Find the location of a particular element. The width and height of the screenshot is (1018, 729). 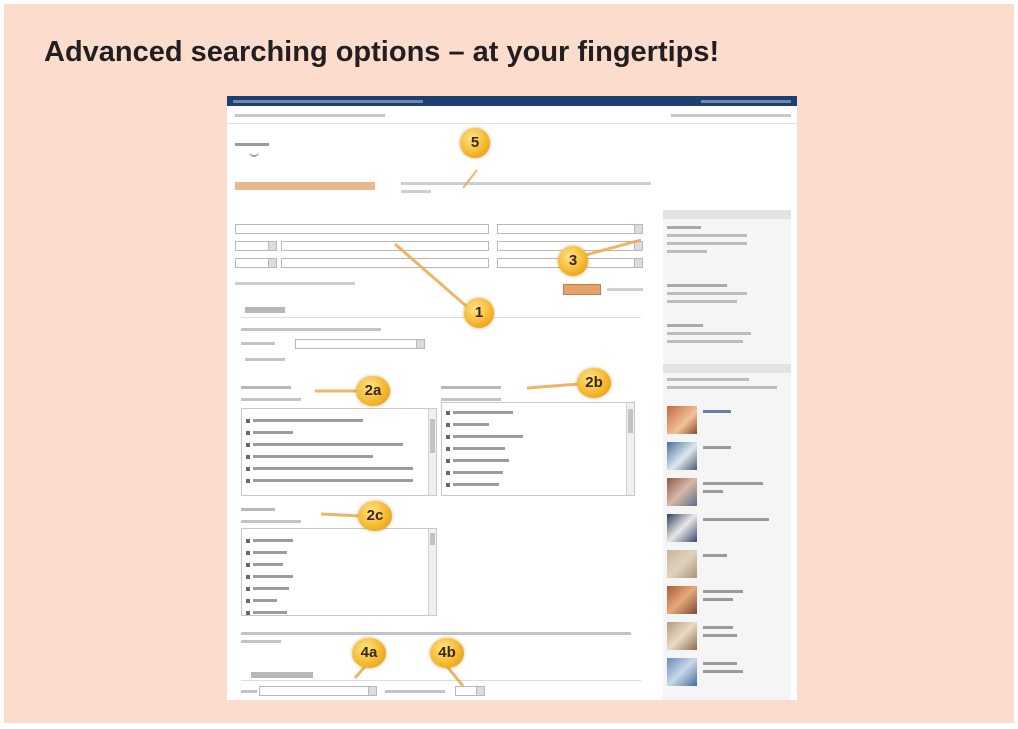

callout-badge-1: 1 is located at coordinates (479, 313).